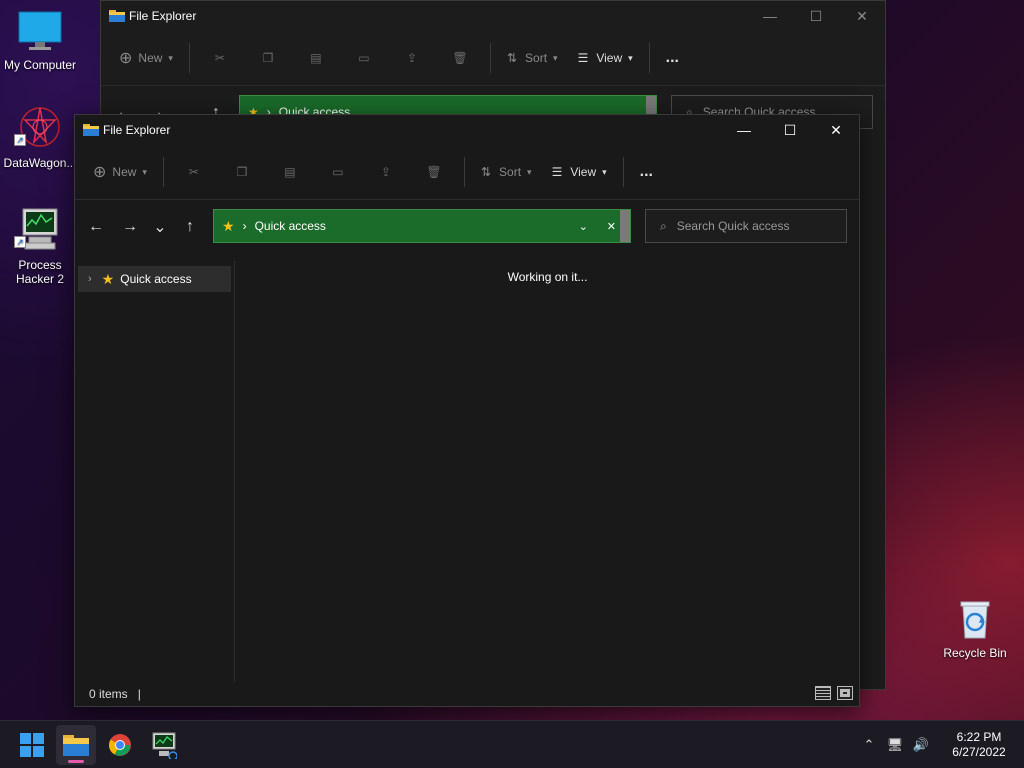  I want to click on process-hacker-icon, so click(164, 745).